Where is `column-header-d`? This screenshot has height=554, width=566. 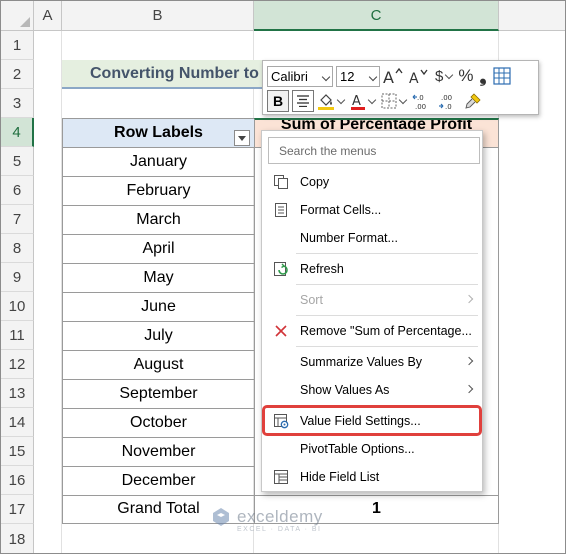 column-header-d is located at coordinates (532, 16).